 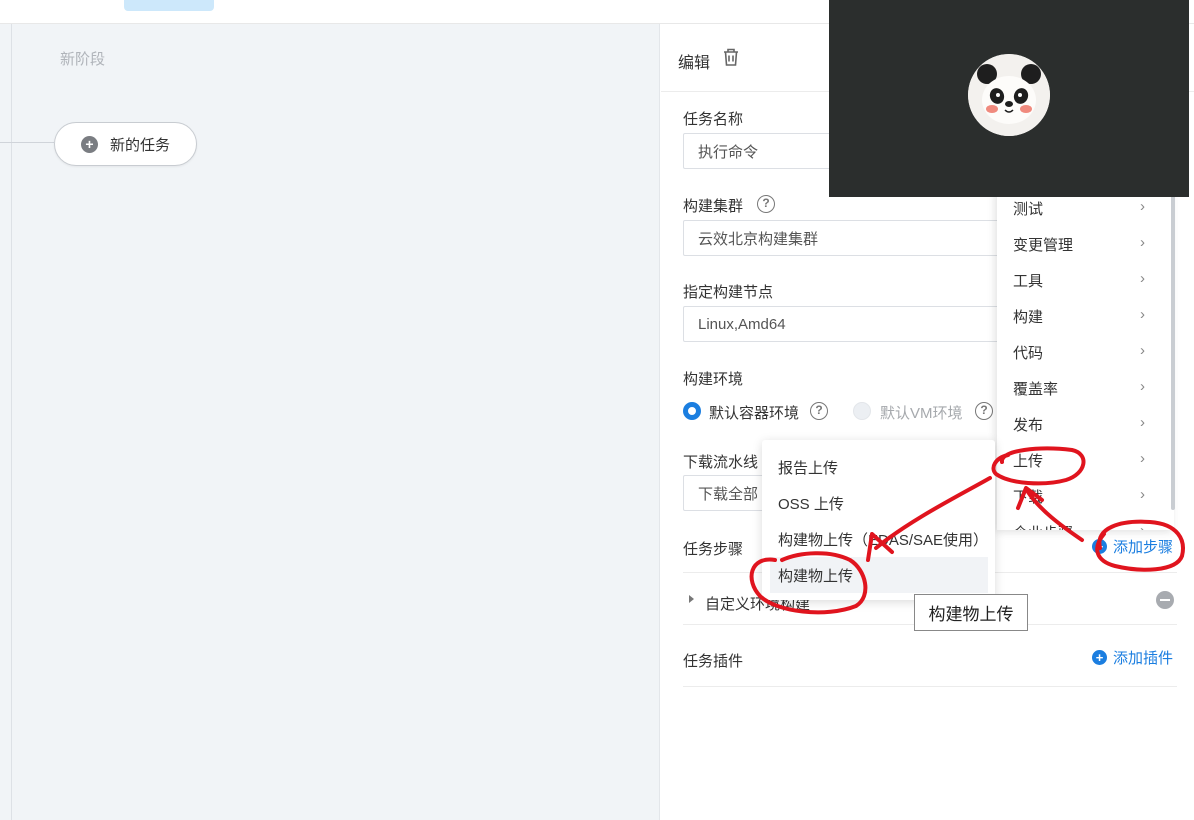 I want to click on add-plugin-label: 添加插件, so click(x=1143, y=658).